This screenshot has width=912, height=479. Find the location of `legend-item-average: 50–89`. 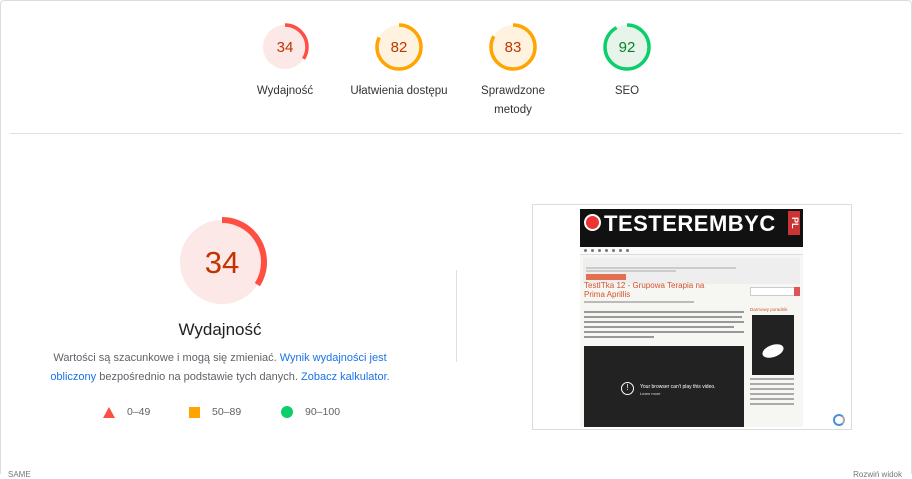

legend-item-average: 50–89 is located at coordinates (215, 412).